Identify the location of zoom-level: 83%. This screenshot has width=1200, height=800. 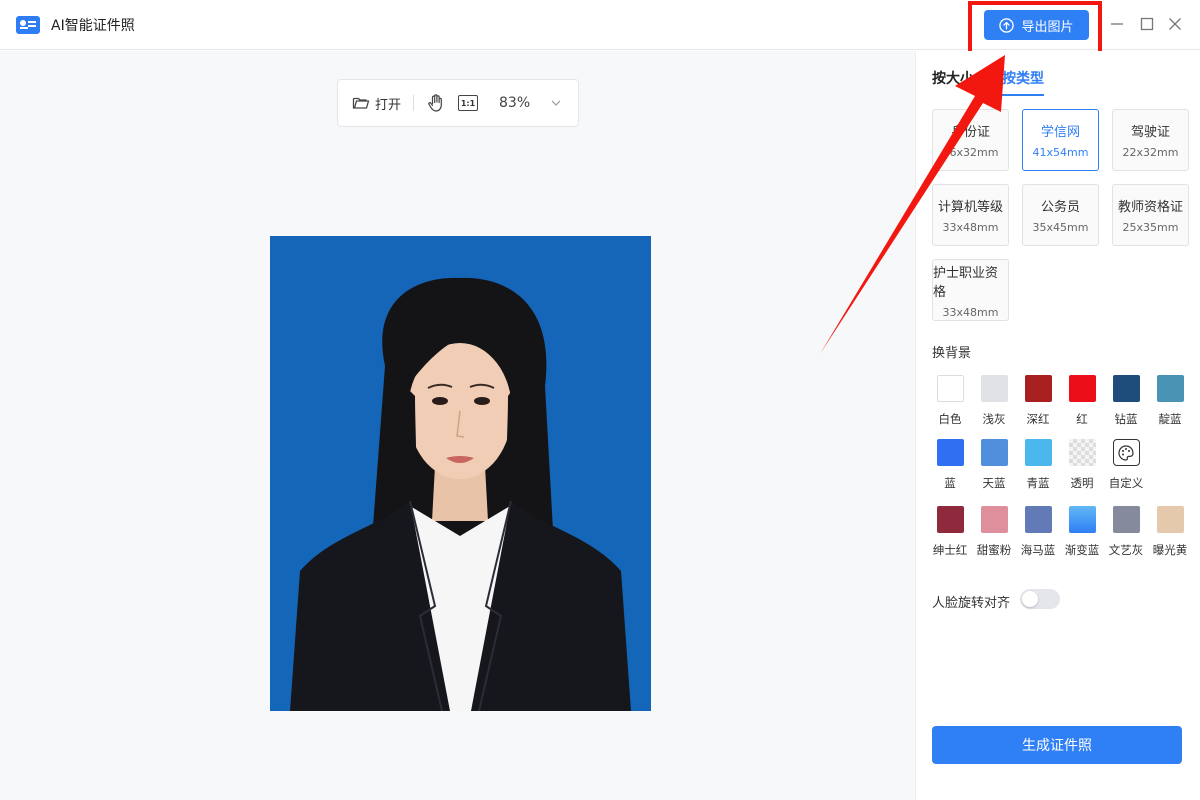
(514, 103).